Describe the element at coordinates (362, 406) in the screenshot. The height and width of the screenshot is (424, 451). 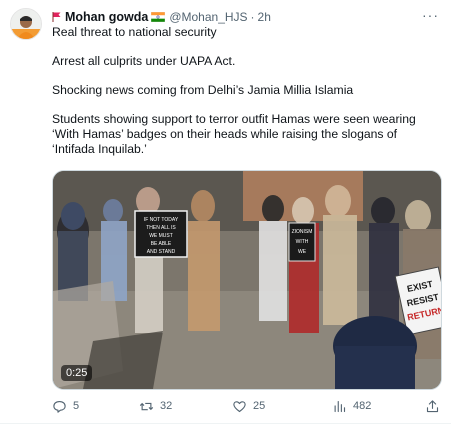
I see `views-count: 482` at that location.